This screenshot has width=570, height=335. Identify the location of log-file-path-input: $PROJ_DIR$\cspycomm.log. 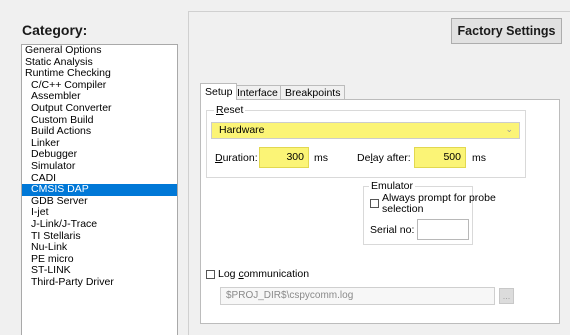
(357, 296).